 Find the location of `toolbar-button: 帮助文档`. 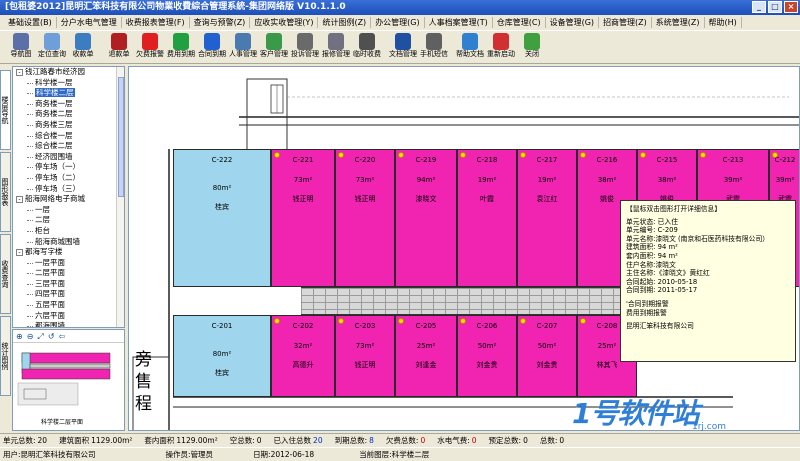

toolbar-button: 帮助文档 is located at coordinates (470, 45).